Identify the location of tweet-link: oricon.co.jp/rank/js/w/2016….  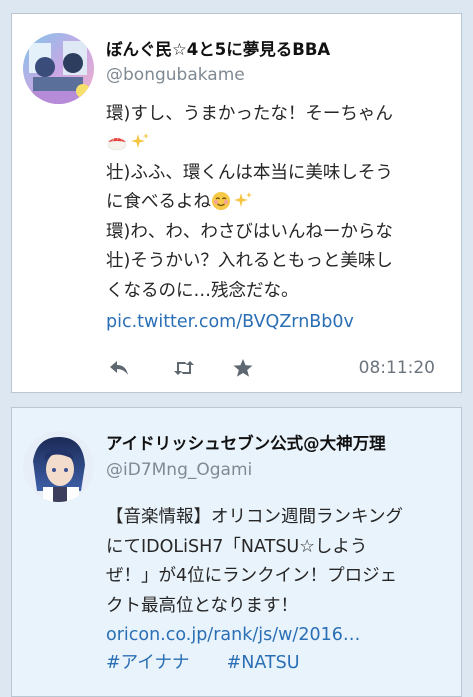
(233, 635).